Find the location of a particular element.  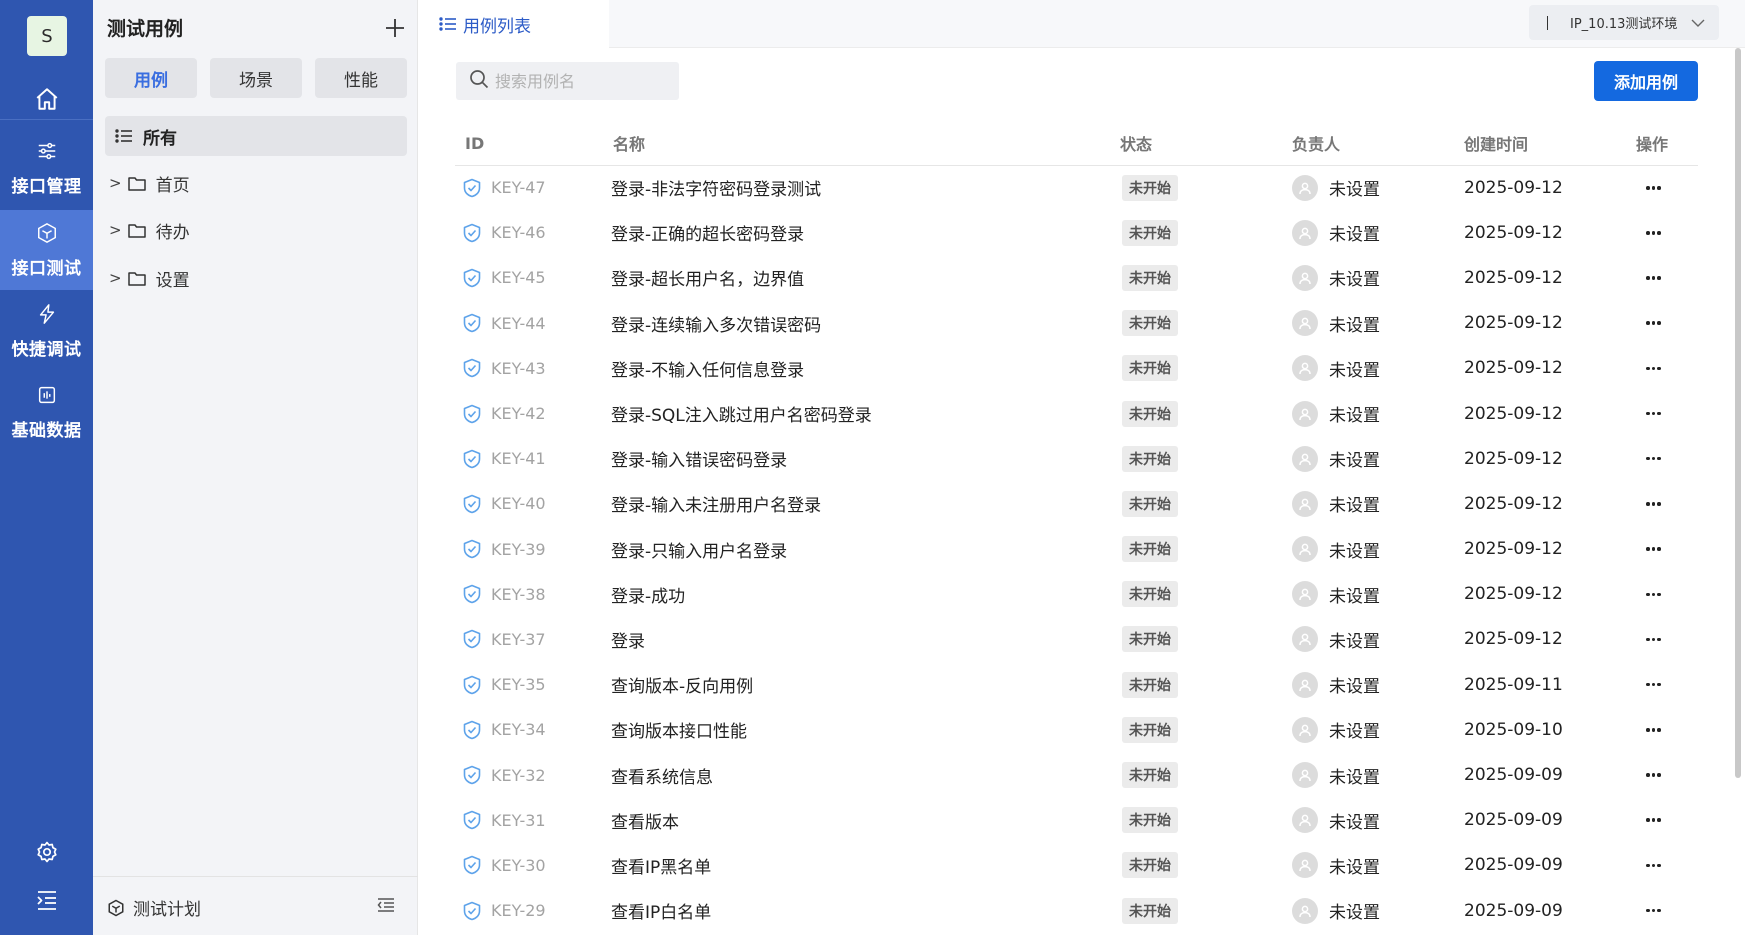

segment-cases: 用例 is located at coordinates (151, 78).